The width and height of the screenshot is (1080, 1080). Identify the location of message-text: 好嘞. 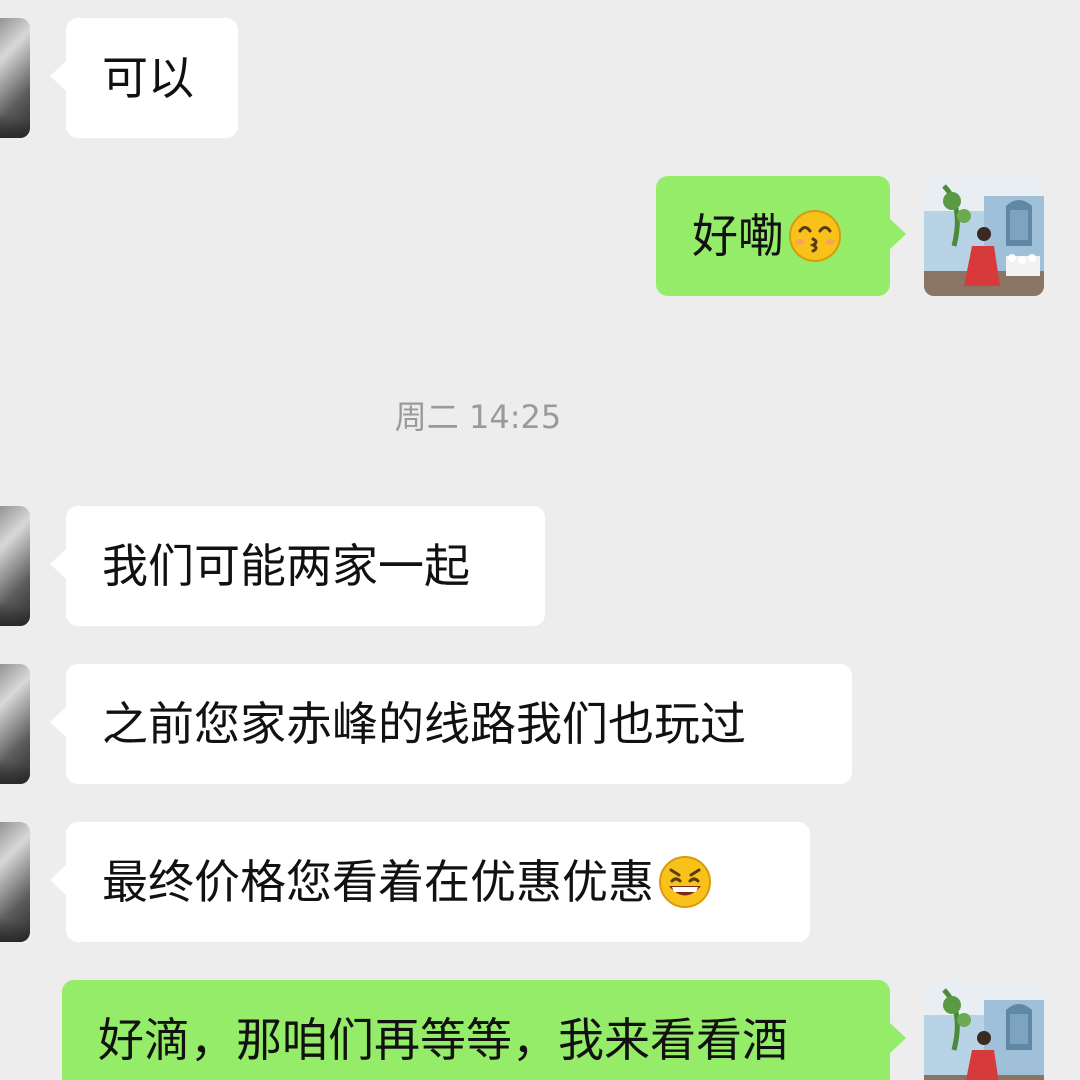
(738, 236).